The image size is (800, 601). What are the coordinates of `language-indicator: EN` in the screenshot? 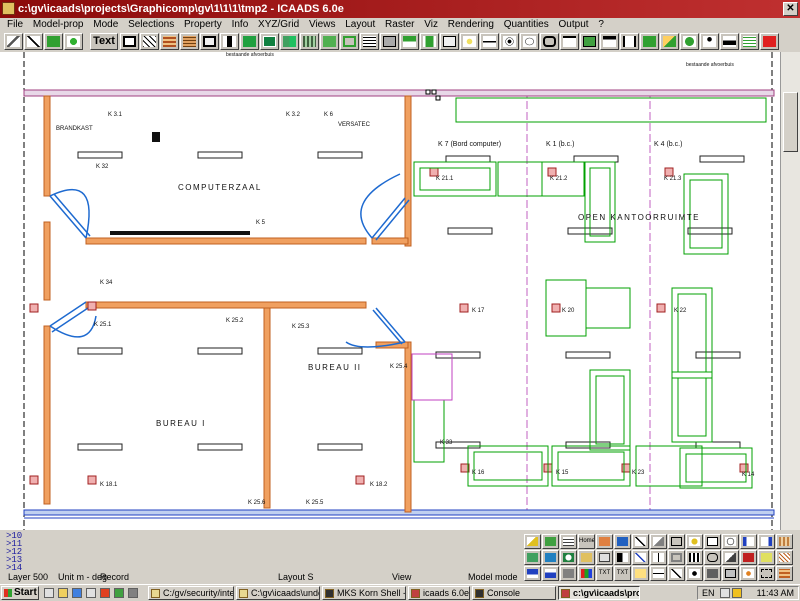 It's located at (708, 593).